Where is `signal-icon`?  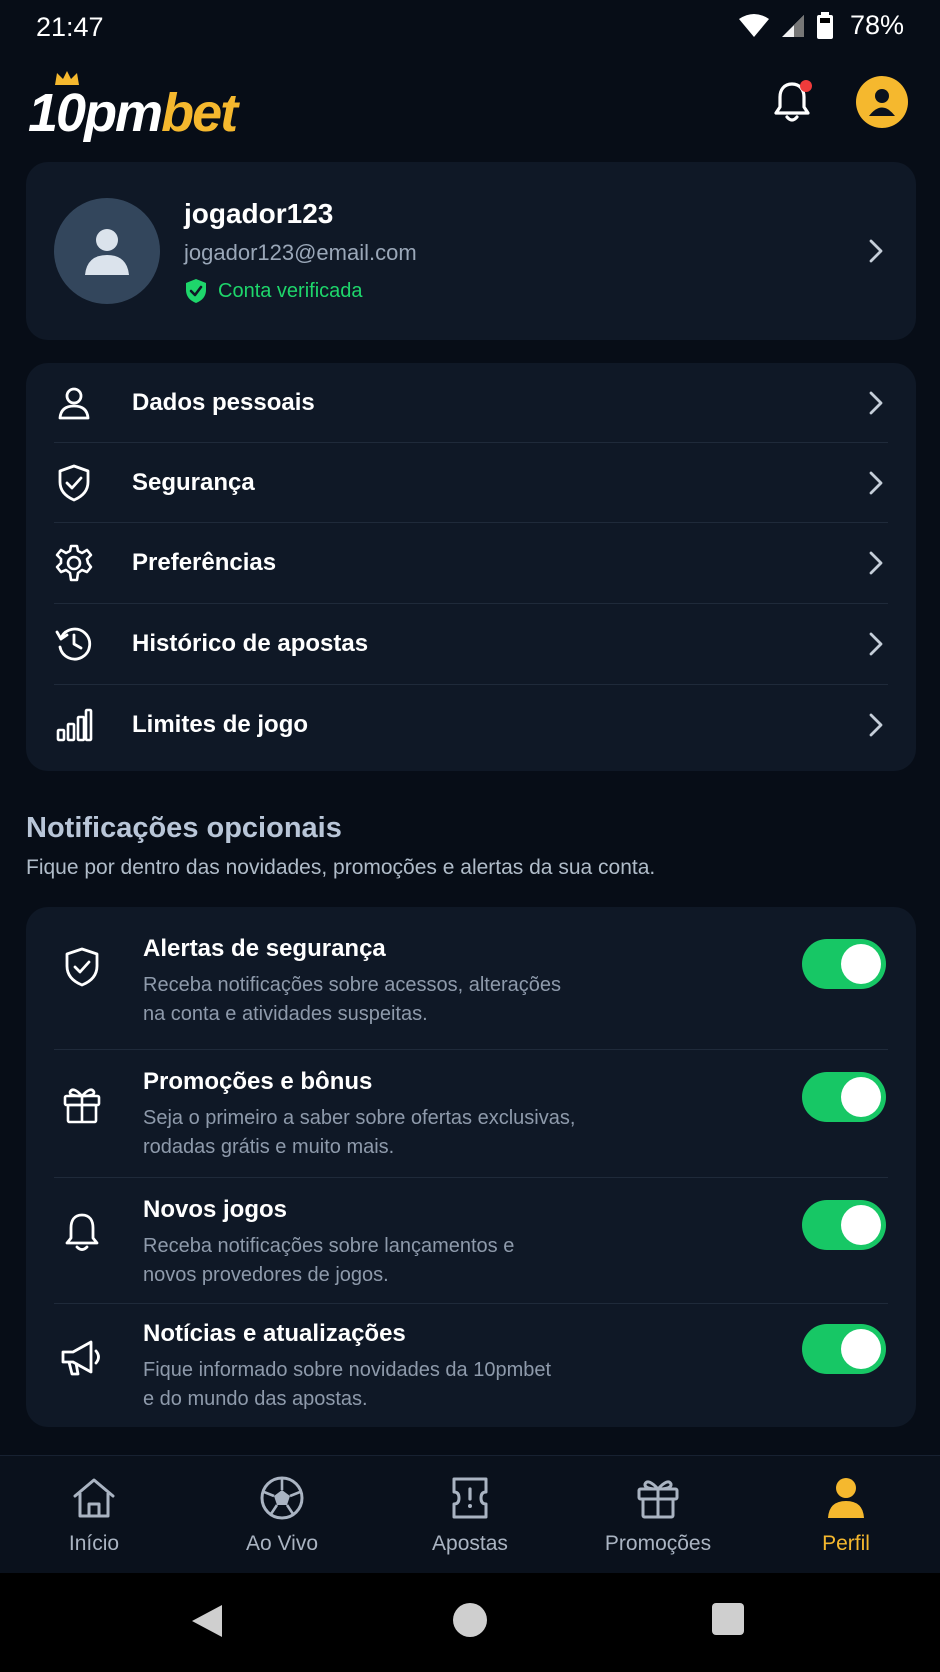 signal-icon is located at coordinates (792, 25).